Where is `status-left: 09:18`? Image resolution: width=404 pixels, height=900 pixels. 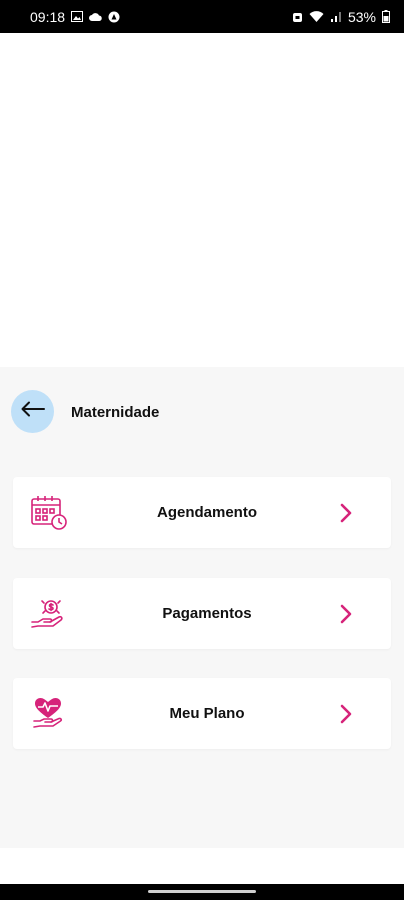 status-left: 09:18 is located at coordinates (75, 17).